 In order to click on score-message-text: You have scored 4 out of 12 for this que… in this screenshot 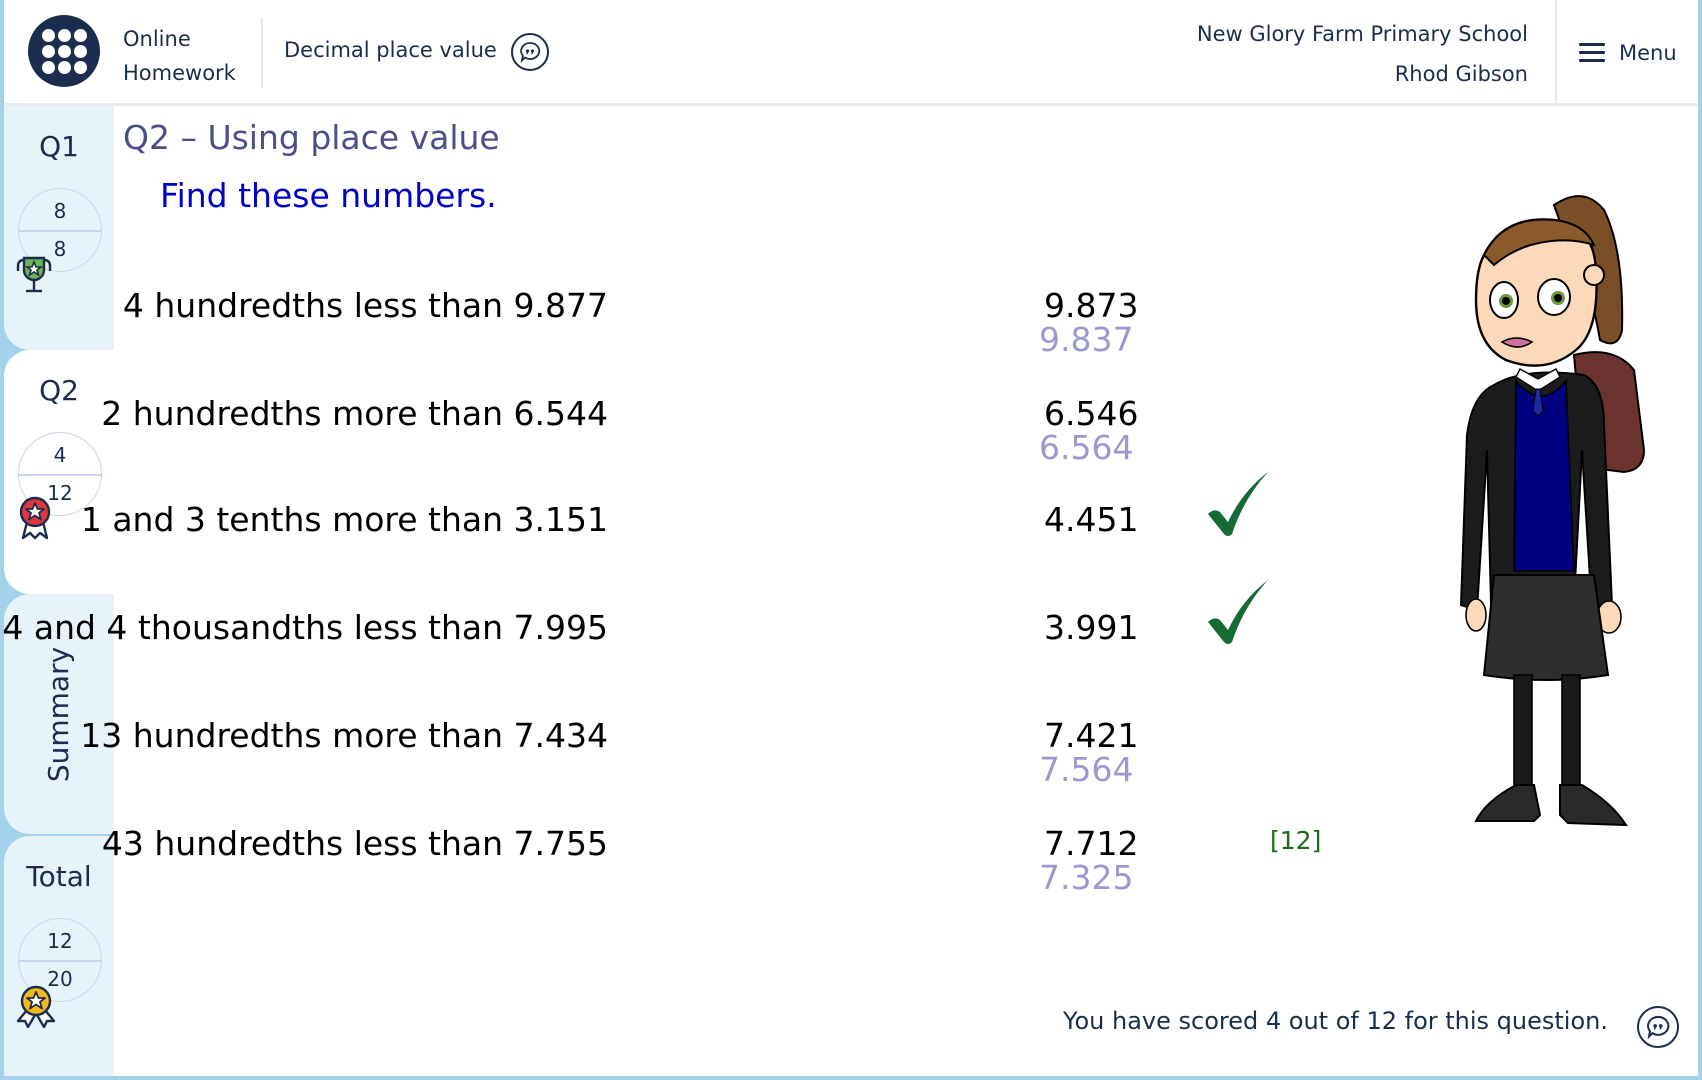, I will do `click(1335, 1021)`.